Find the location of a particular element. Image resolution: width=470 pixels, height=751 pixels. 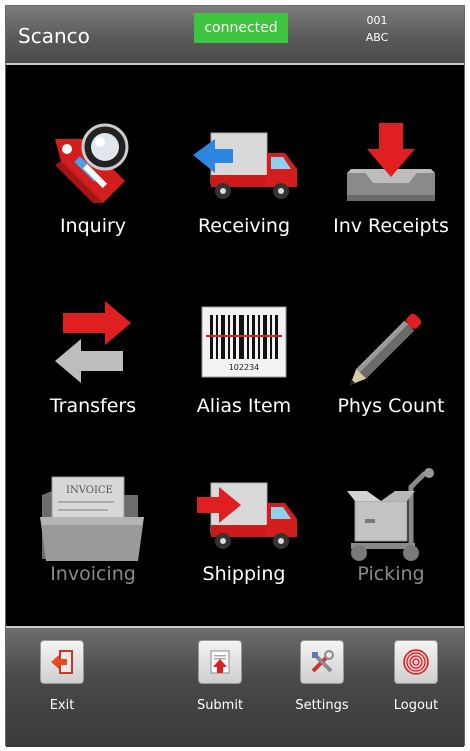

tile-transfers: Transfers is located at coordinates (93, 374).